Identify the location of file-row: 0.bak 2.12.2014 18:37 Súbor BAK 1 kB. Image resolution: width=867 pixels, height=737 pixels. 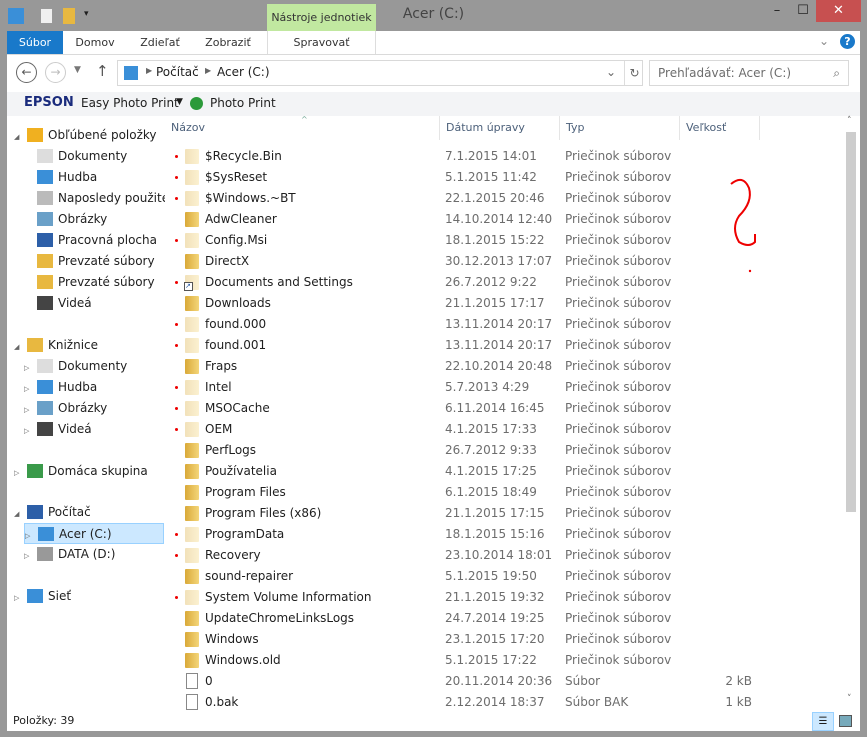
(503, 702).